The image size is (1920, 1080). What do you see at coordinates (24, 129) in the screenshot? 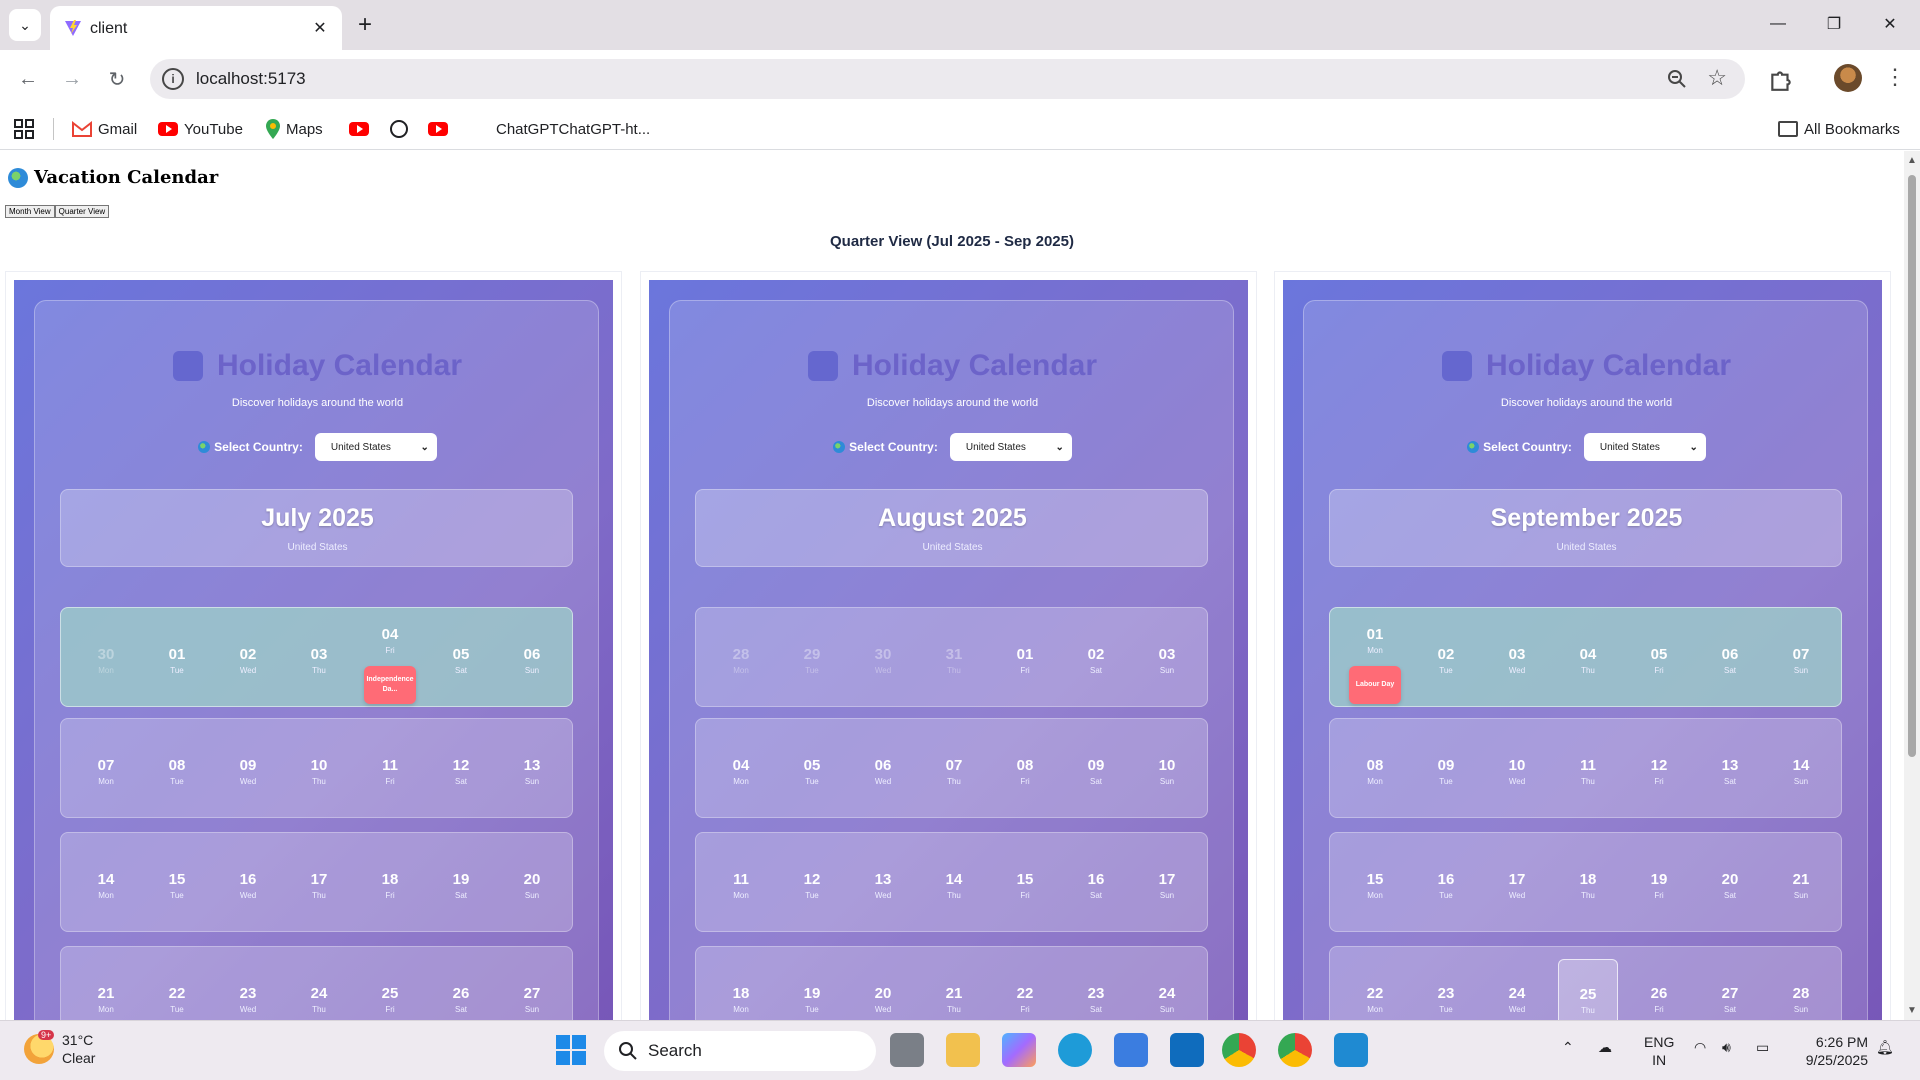
I see `apps-grid-icon` at bounding box center [24, 129].